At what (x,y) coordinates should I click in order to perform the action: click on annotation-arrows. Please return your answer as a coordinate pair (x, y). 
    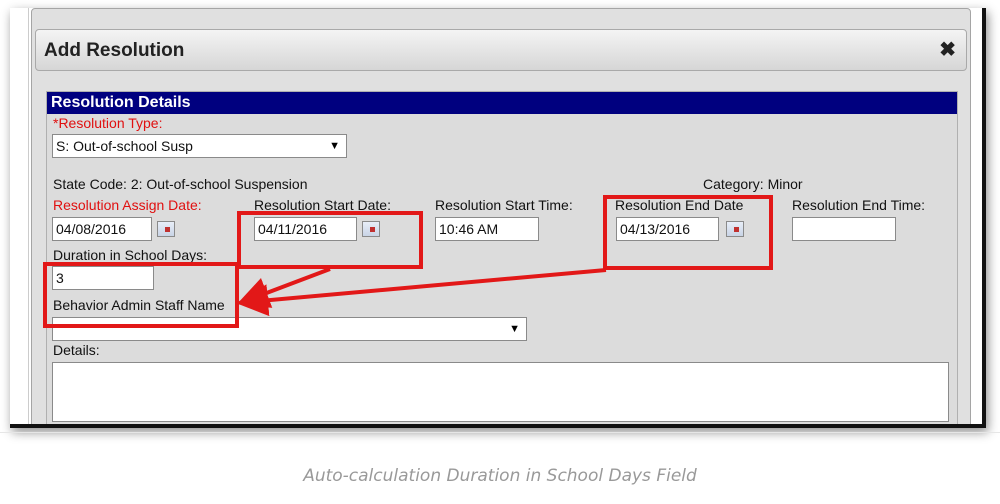
    Looking at the image, I should click on (421, 292).